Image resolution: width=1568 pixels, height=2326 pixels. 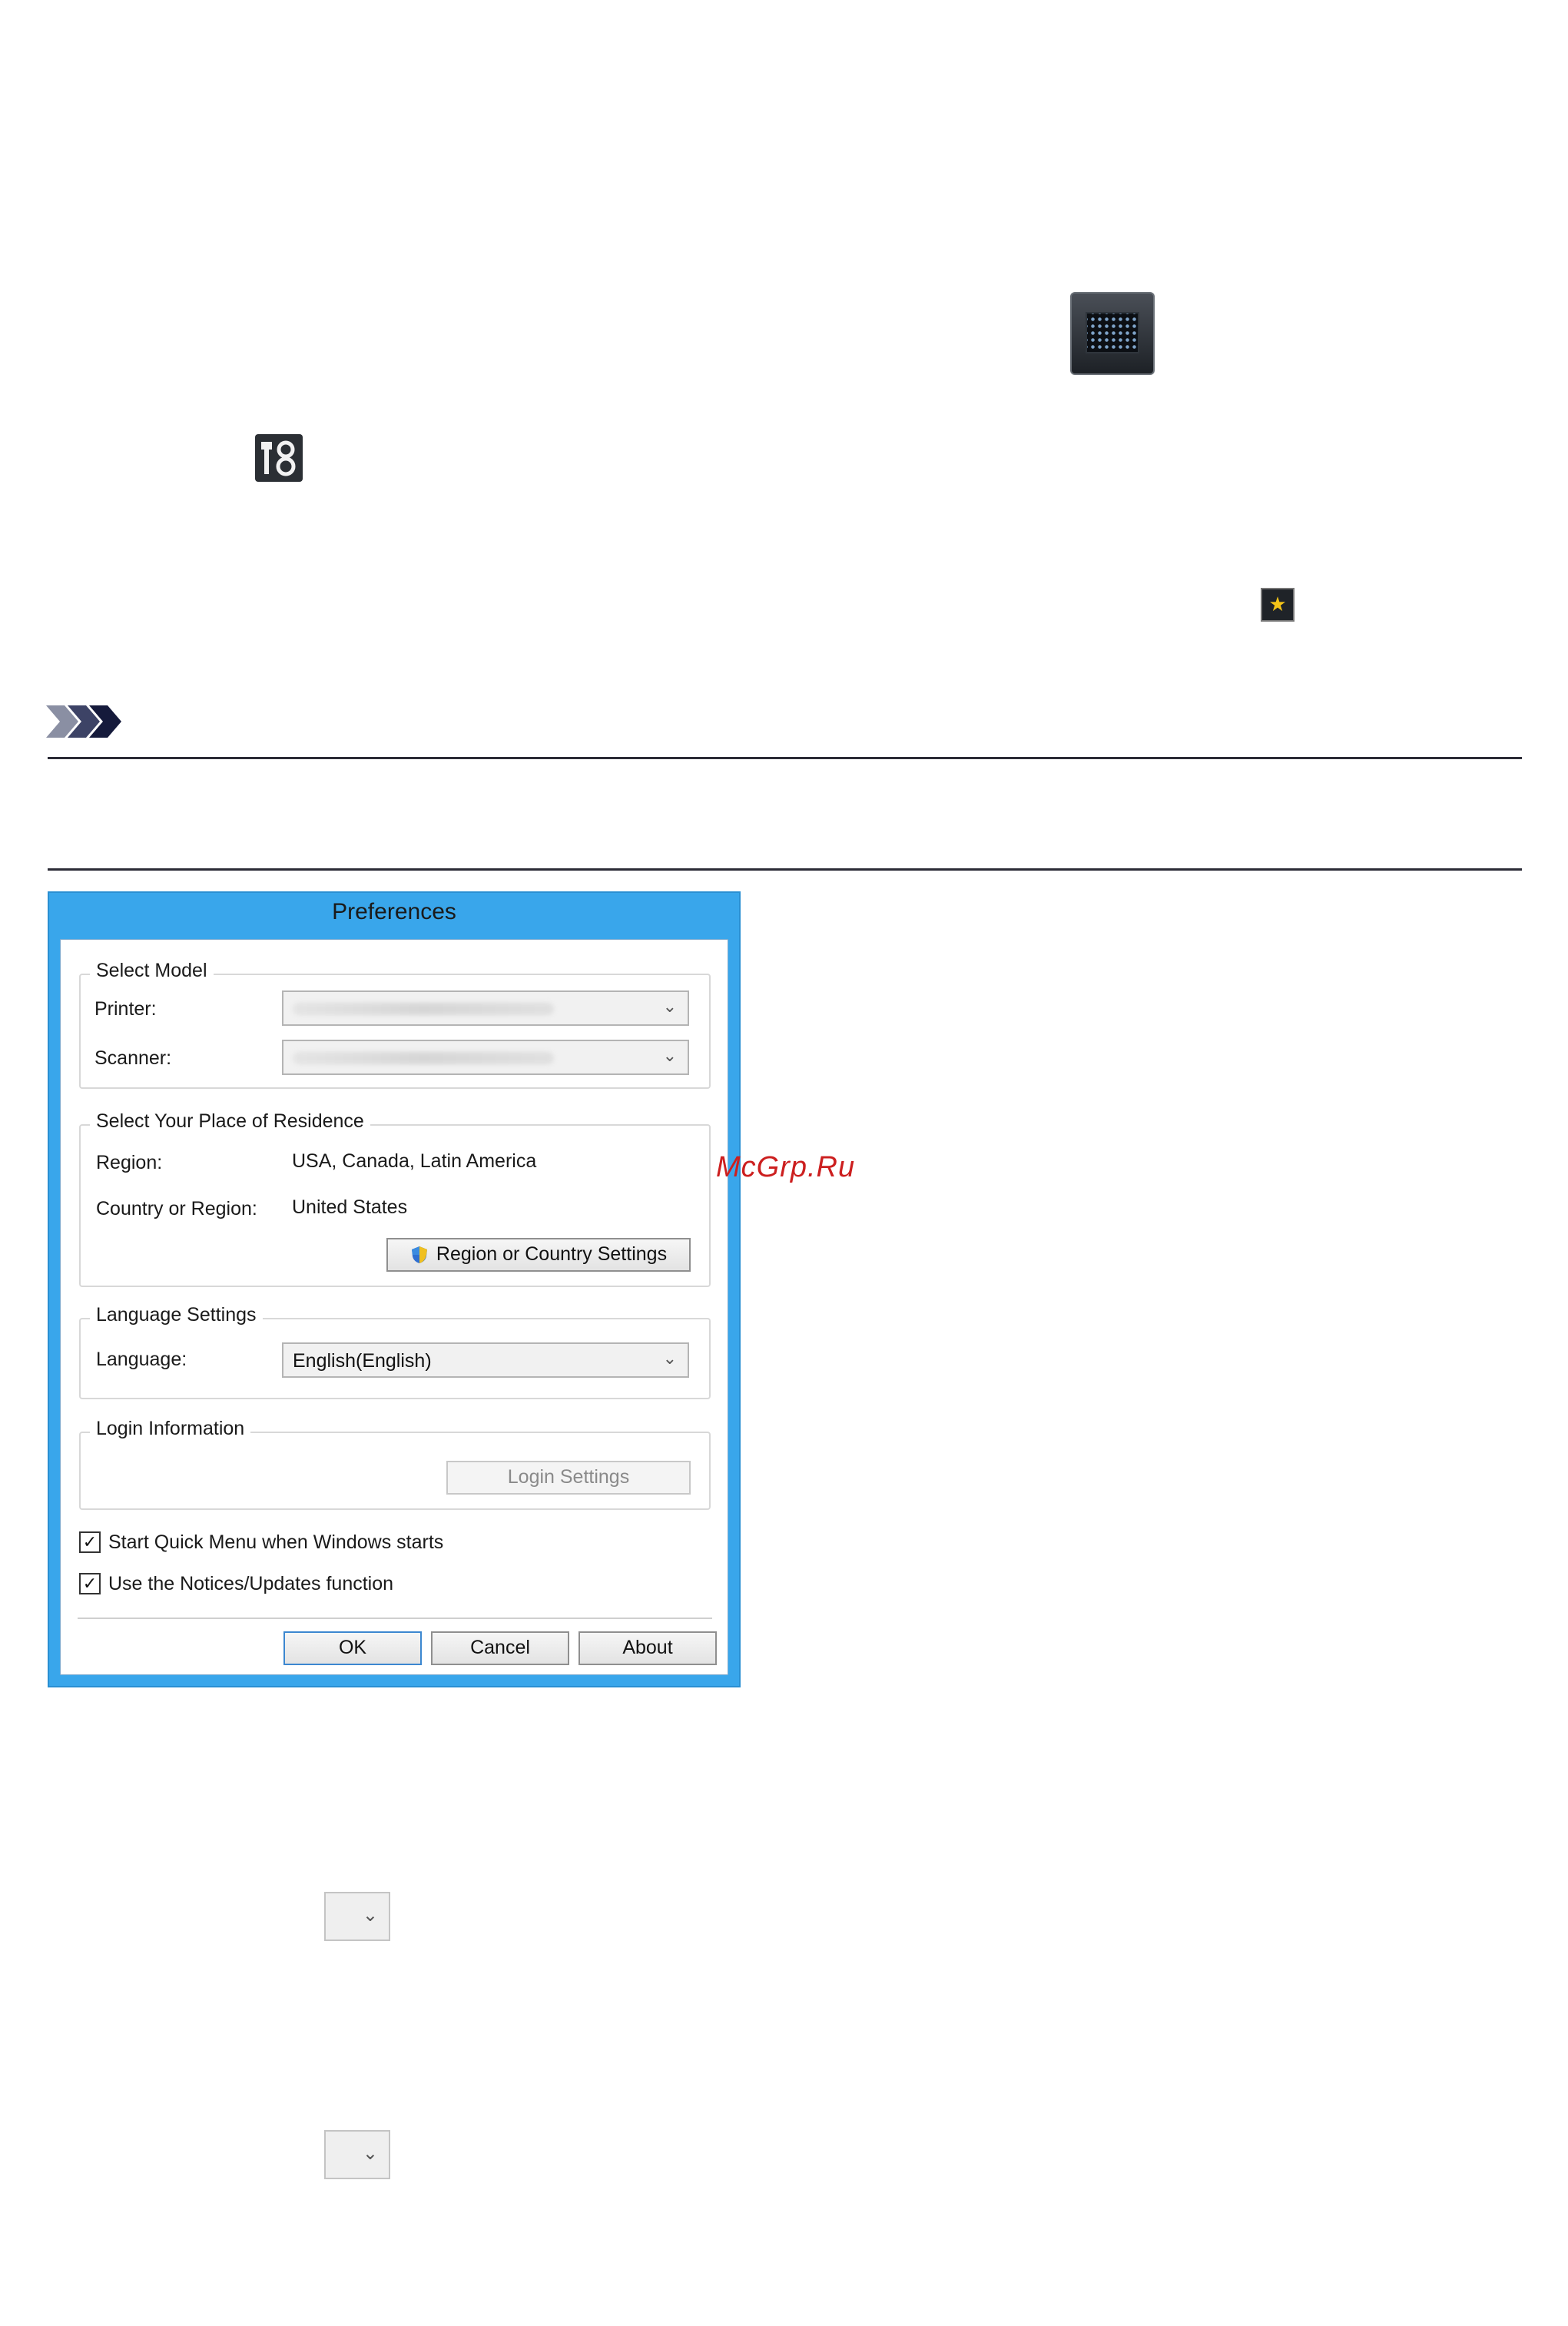 What do you see at coordinates (90, 1583) in the screenshot?
I see `notices-updates-checkbox: ✓` at bounding box center [90, 1583].